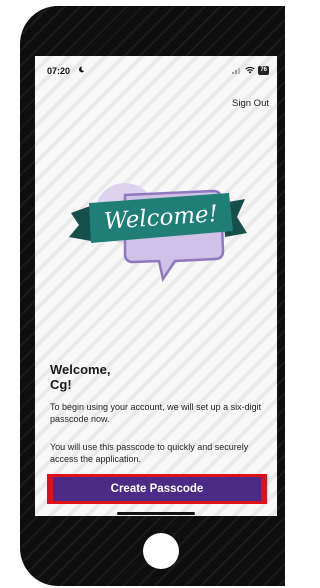 This screenshot has width=320, height=588. What do you see at coordinates (80, 369) in the screenshot?
I see `welcome-heading-line1: Welcome,` at bounding box center [80, 369].